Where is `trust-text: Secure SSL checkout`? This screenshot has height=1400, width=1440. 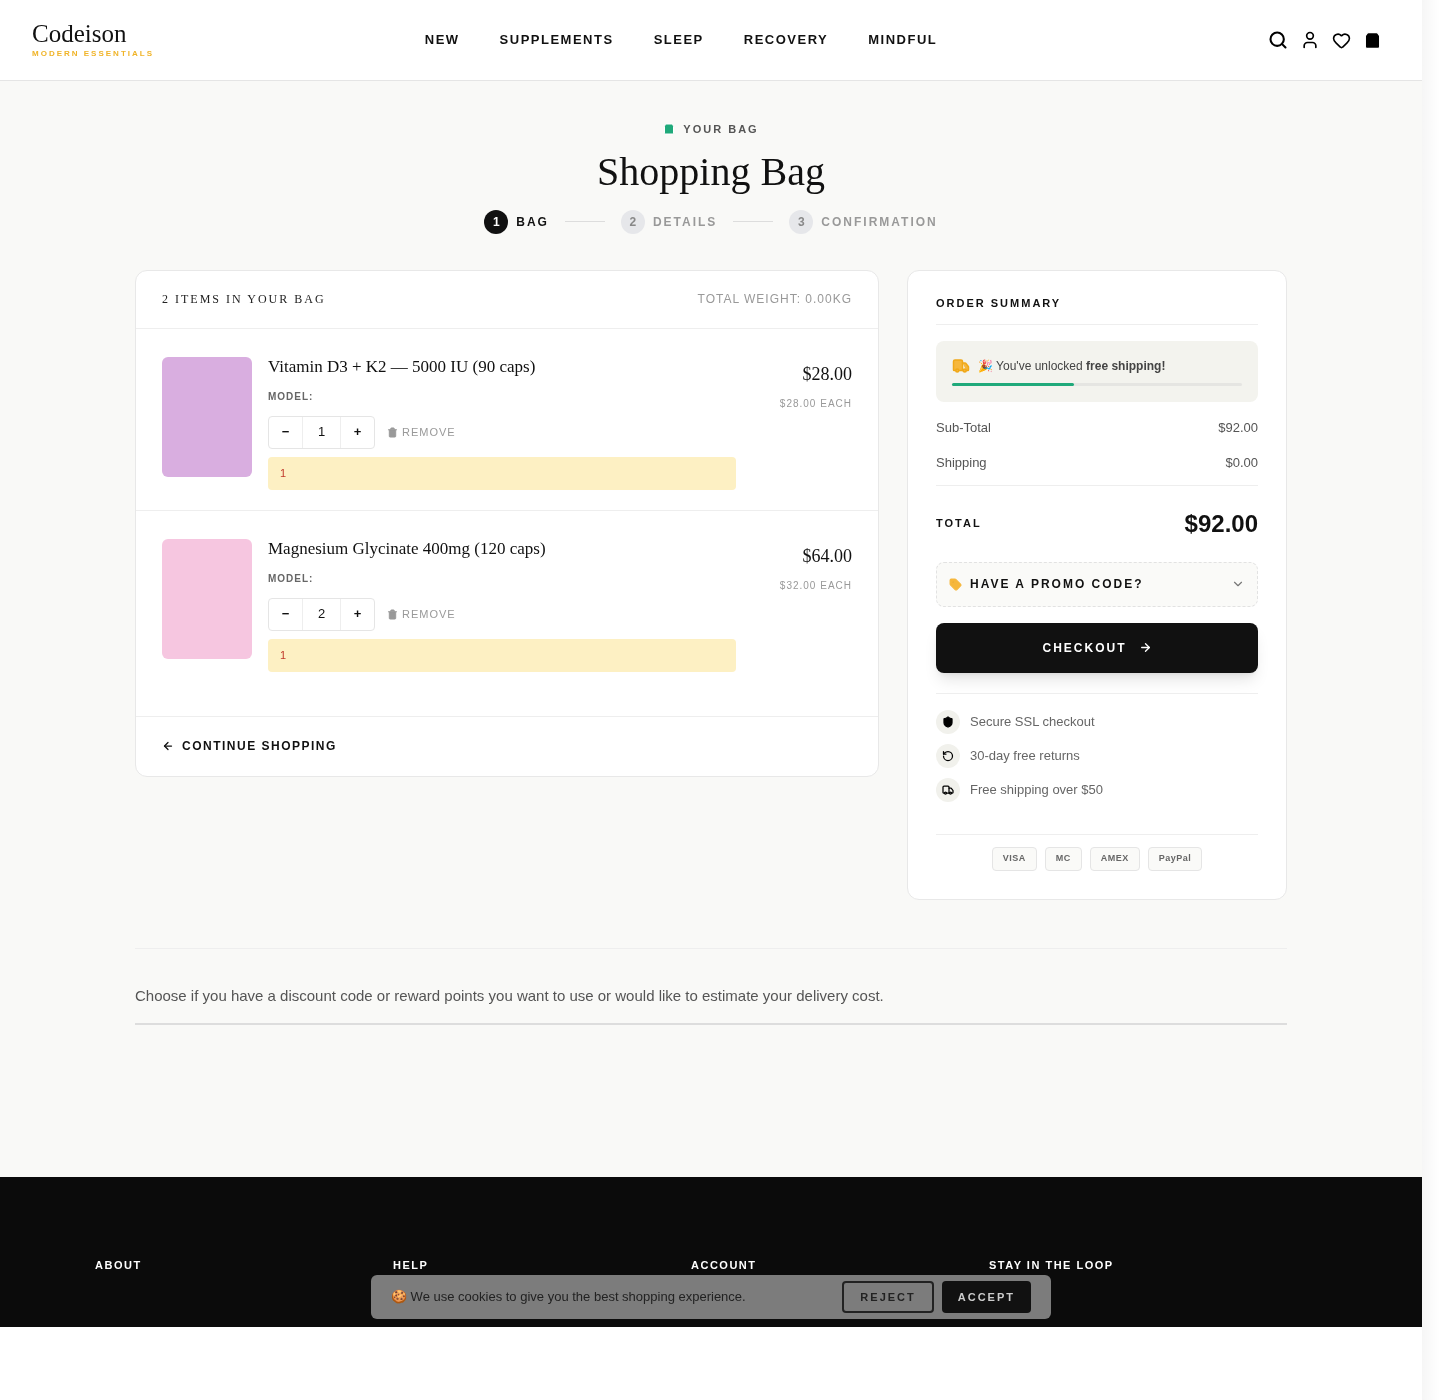
trust-text: Secure SSL checkout is located at coordinates (1032, 721).